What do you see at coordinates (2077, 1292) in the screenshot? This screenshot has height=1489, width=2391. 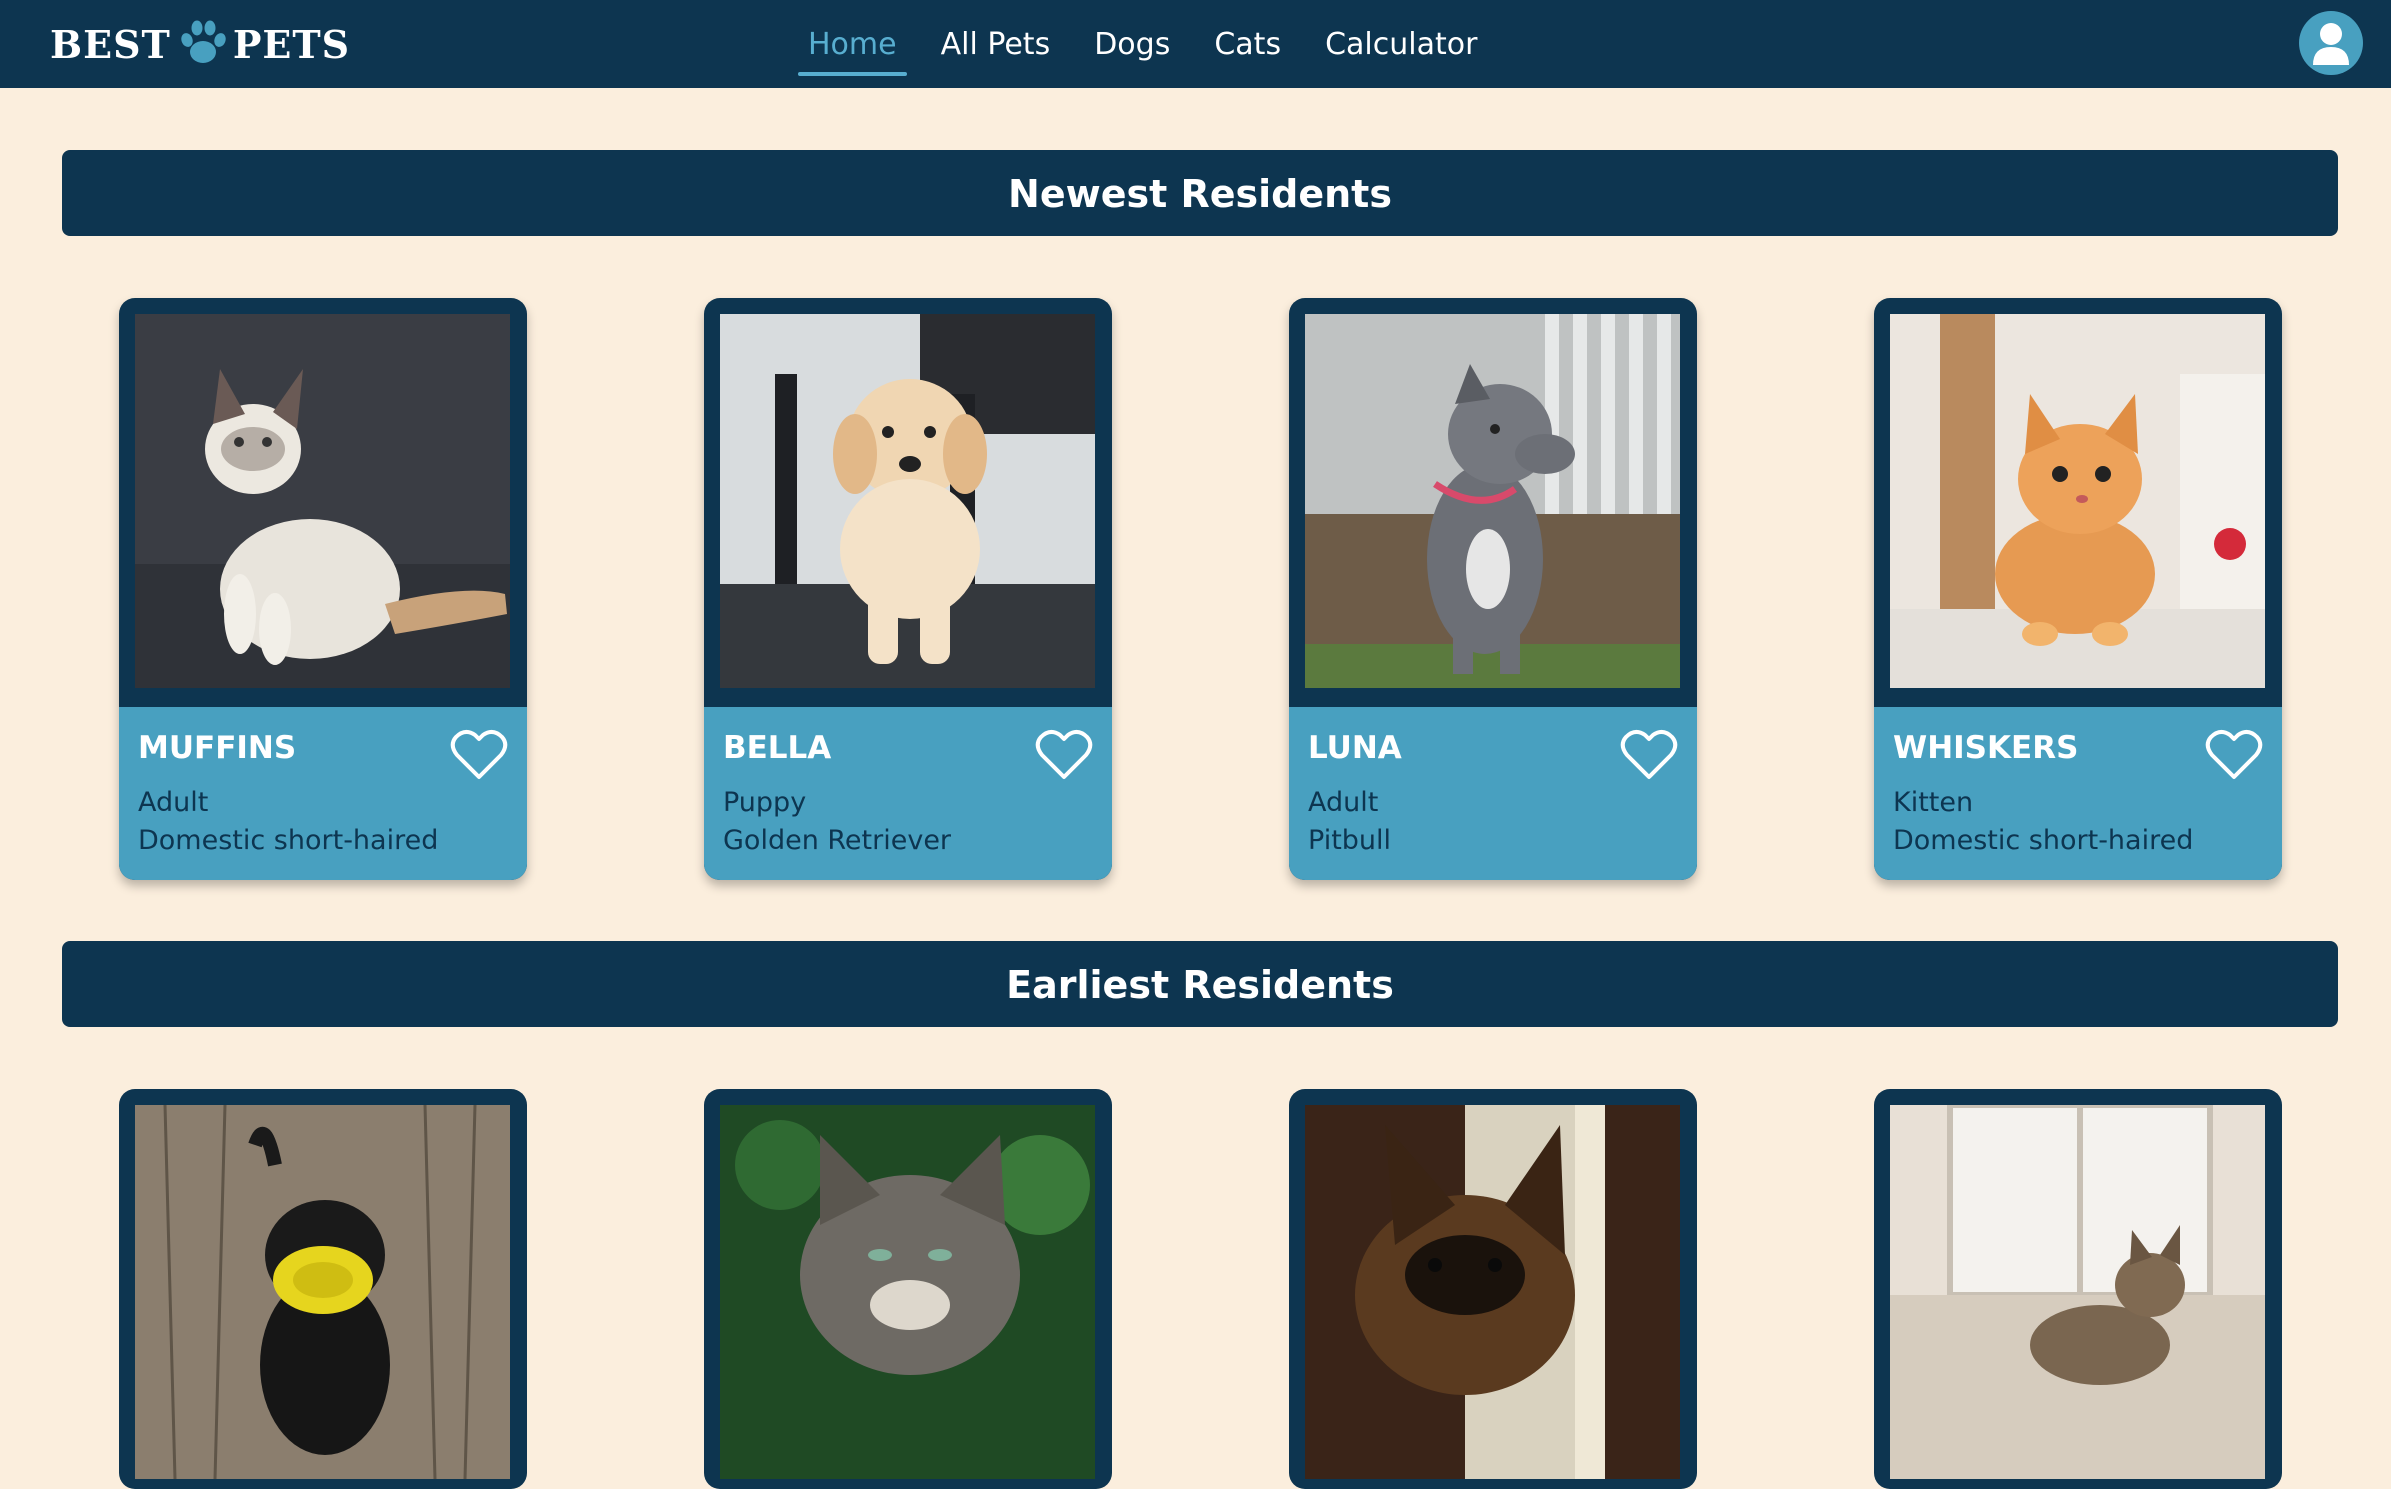 I see `tabby-kitten-window-photo` at bounding box center [2077, 1292].